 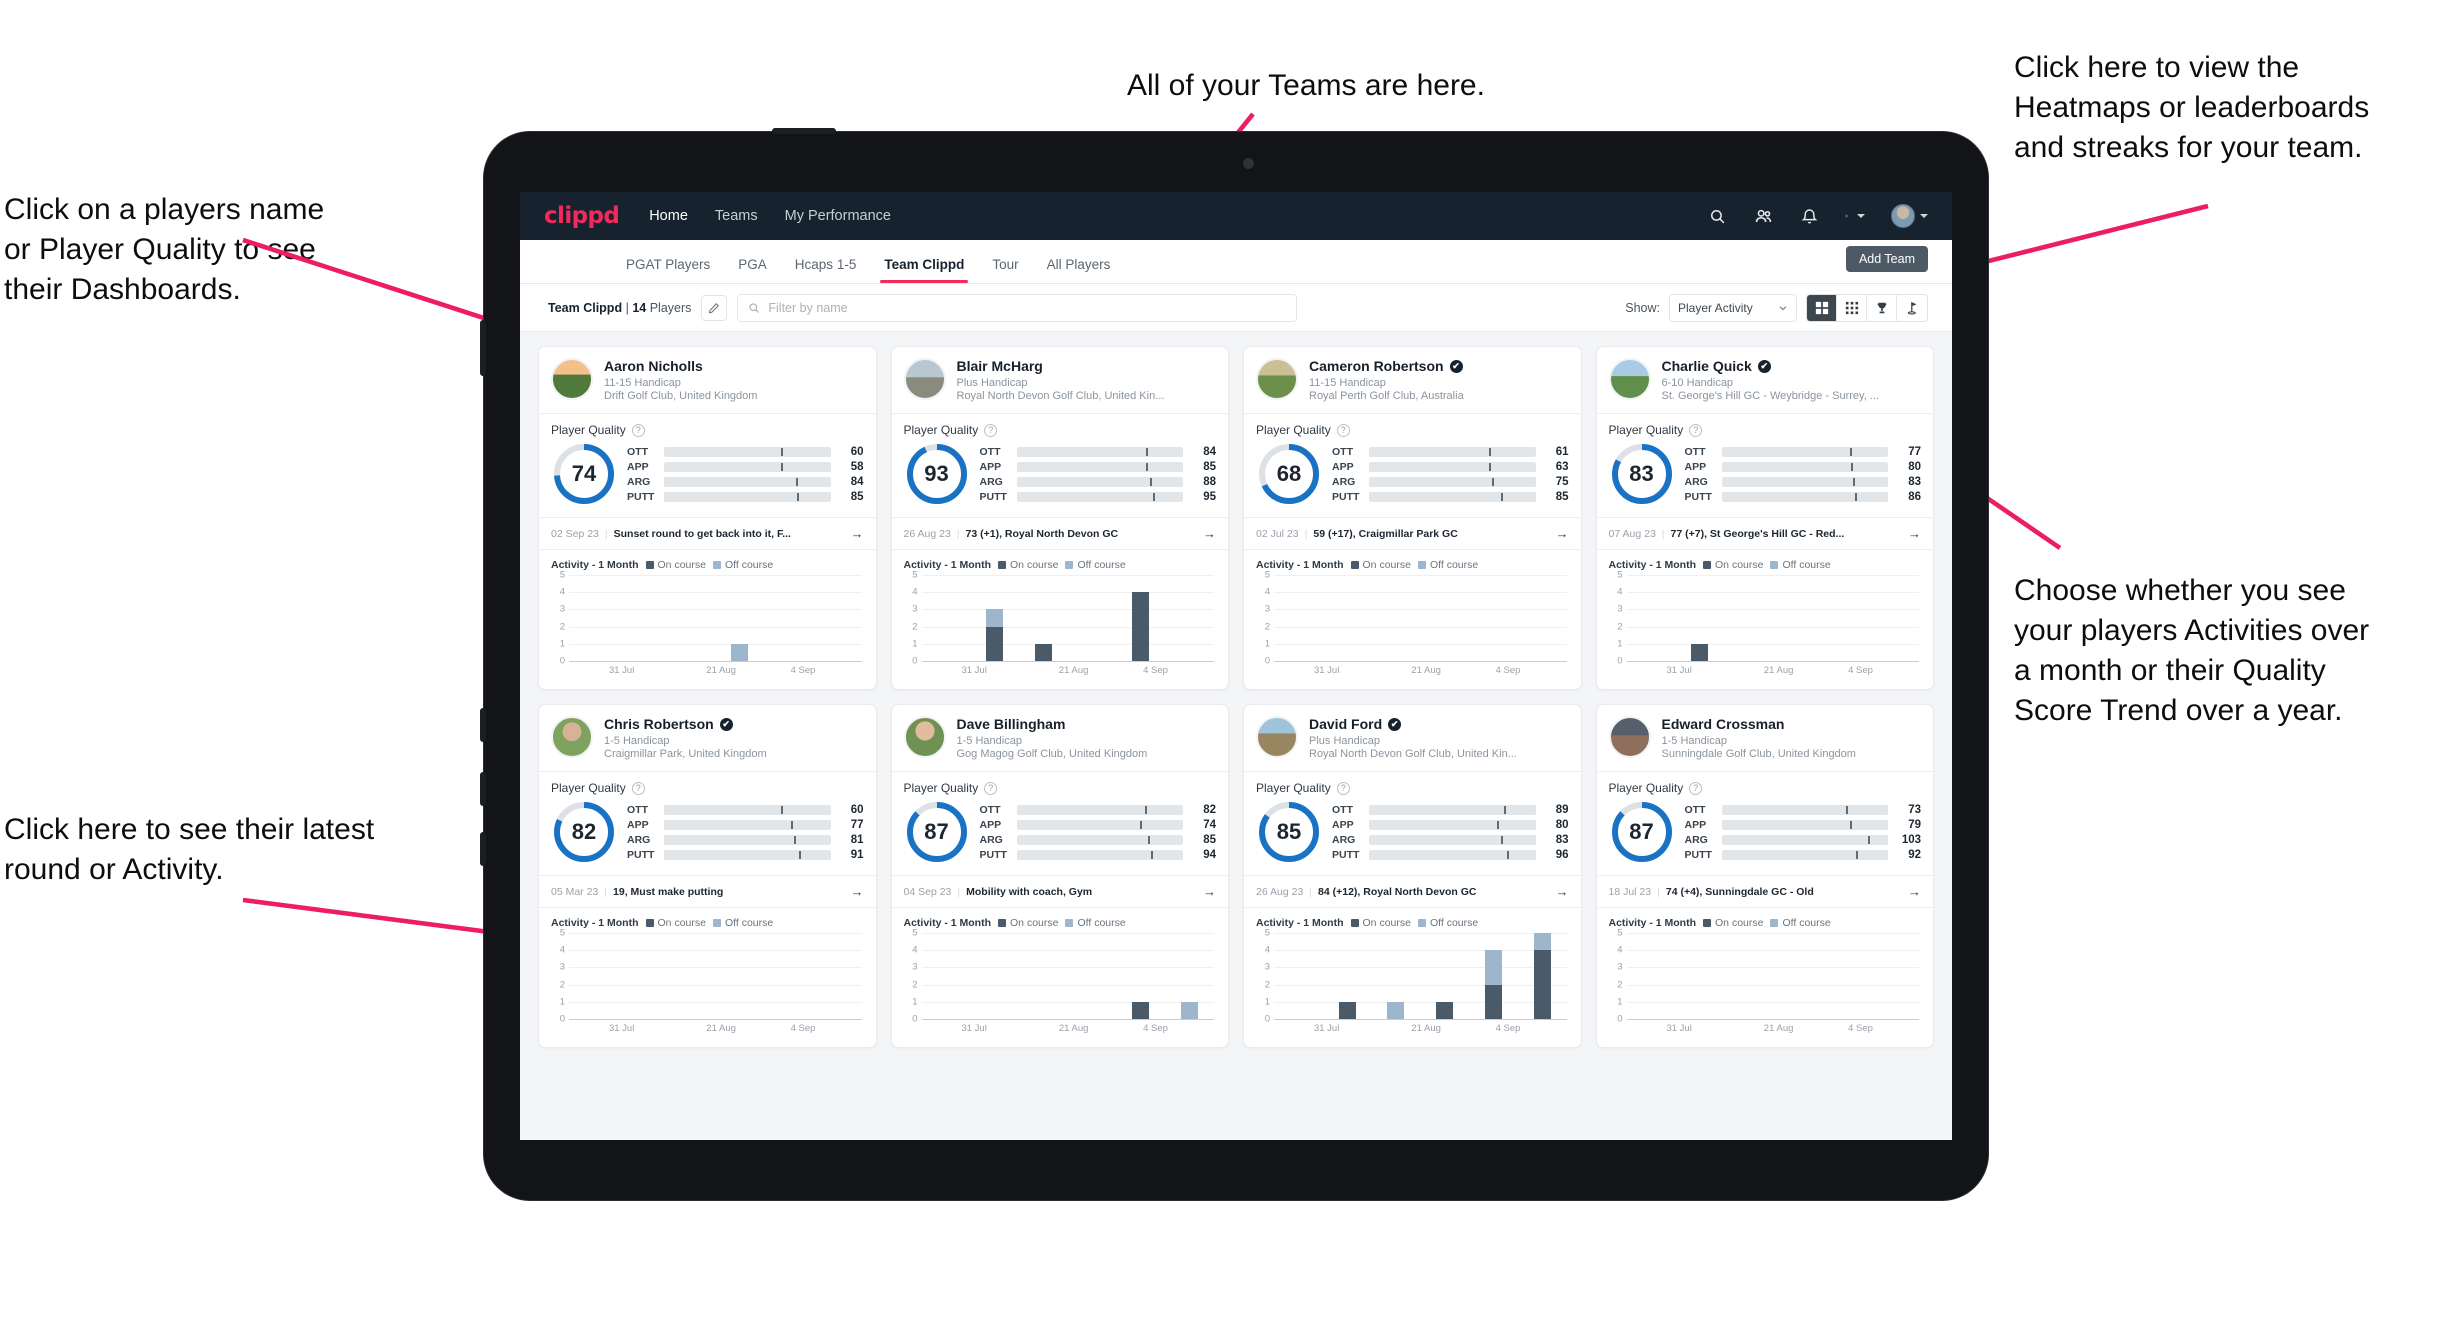 I want to click on grid-small-icon, so click(x=1852, y=307).